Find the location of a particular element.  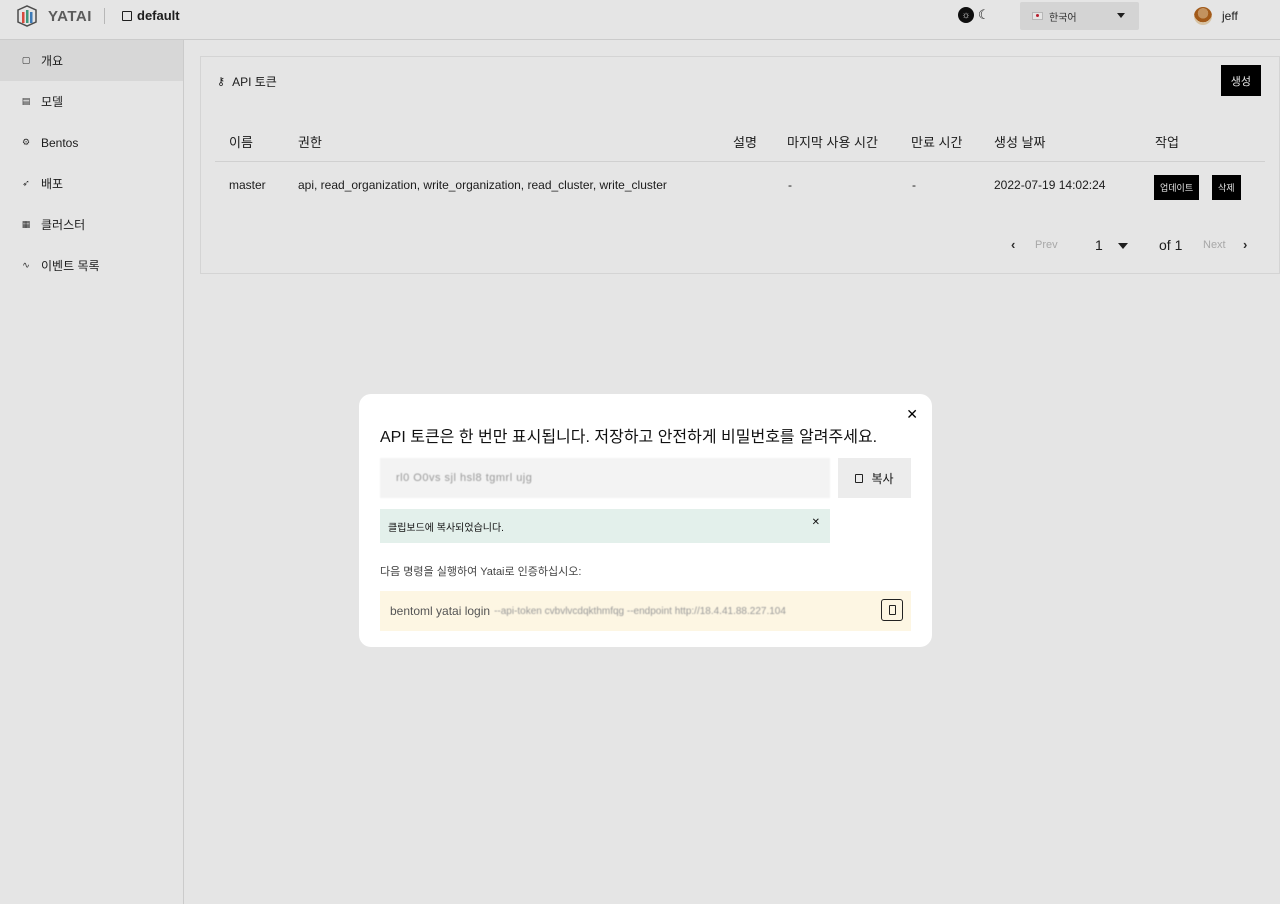

login-command: bentoml yatai login is located at coordinates (440, 611).